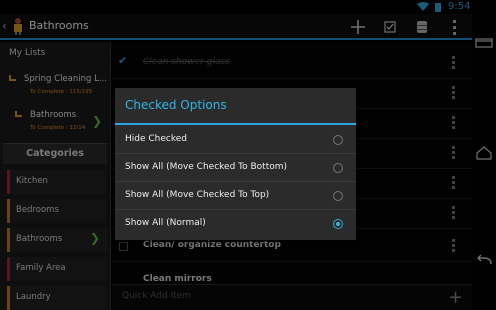 This screenshot has width=496, height=310. I want to click on radio-button-selected, so click(338, 224).